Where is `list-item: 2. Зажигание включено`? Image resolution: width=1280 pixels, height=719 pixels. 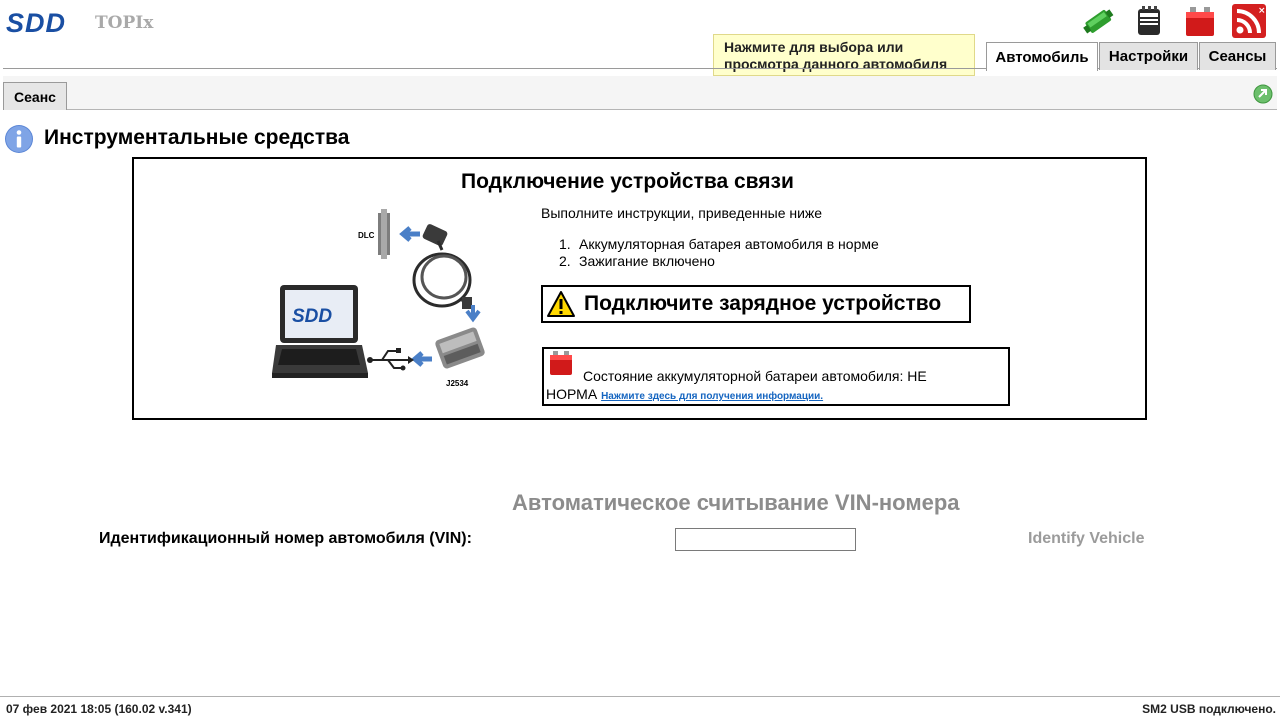
list-item: 2. Зажигание включено is located at coordinates (710, 261).